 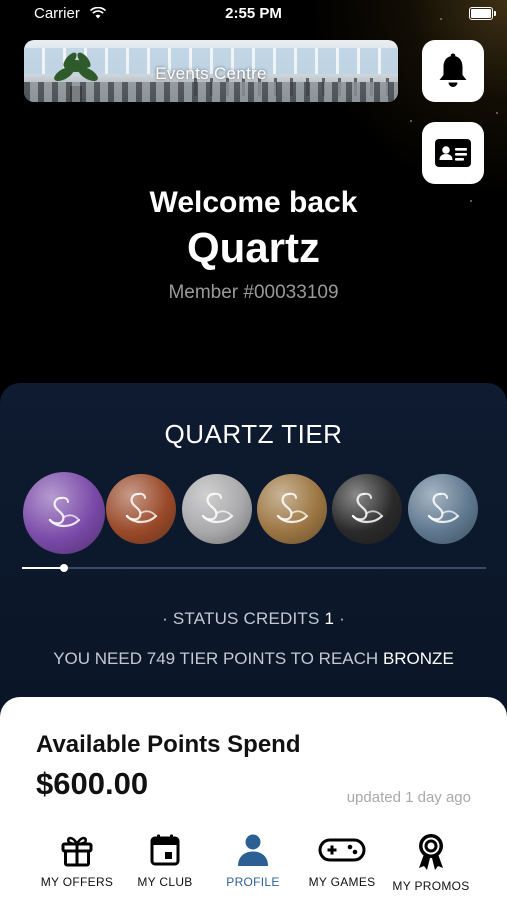 I want to click on events-centre-banner: Events Centre, so click(x=211, y=71).